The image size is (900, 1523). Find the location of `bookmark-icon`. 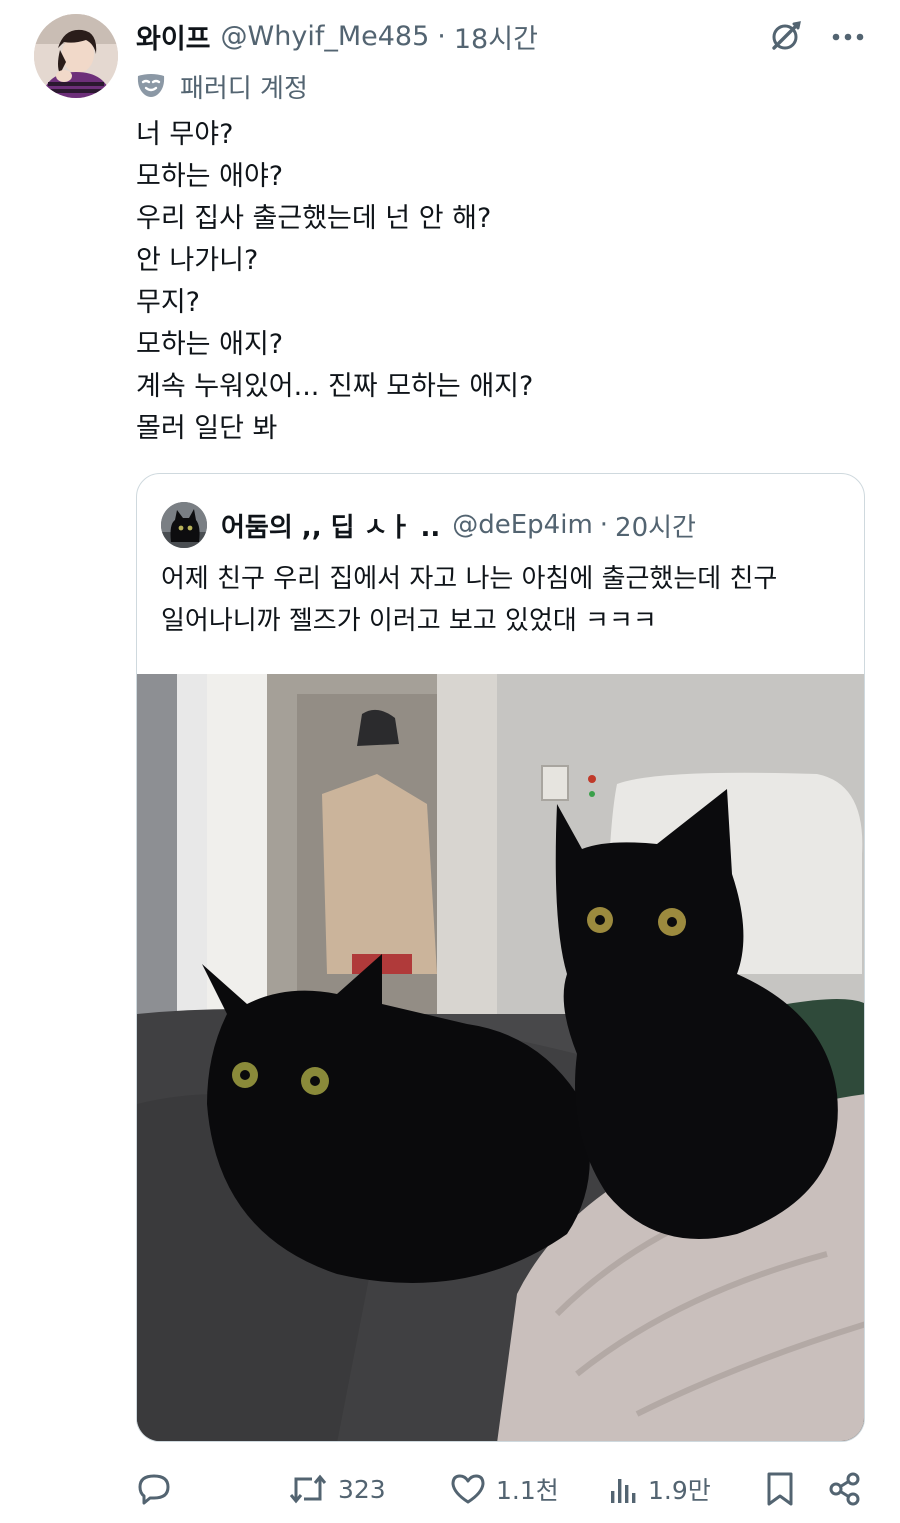

bookmark-icon is located at coordinates (780, 1489).